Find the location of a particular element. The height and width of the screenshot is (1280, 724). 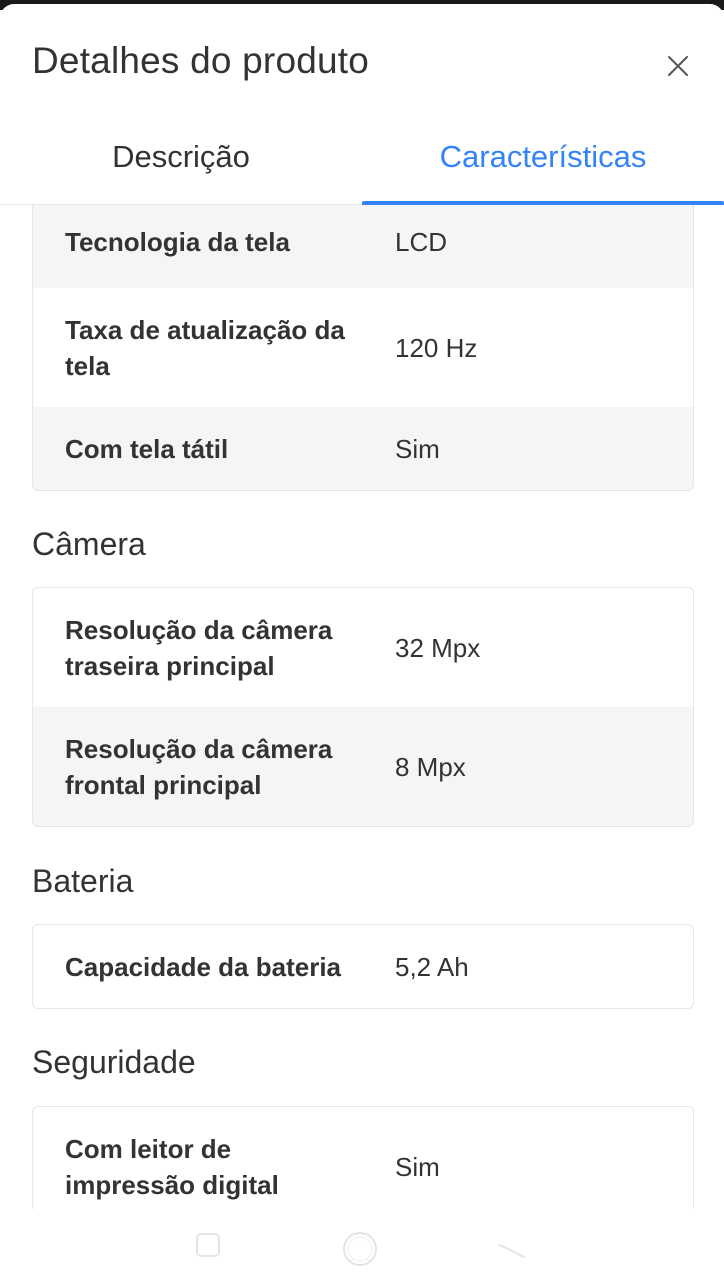

spec-label: Capacidade da bateria is located at coordinates (203, 966).